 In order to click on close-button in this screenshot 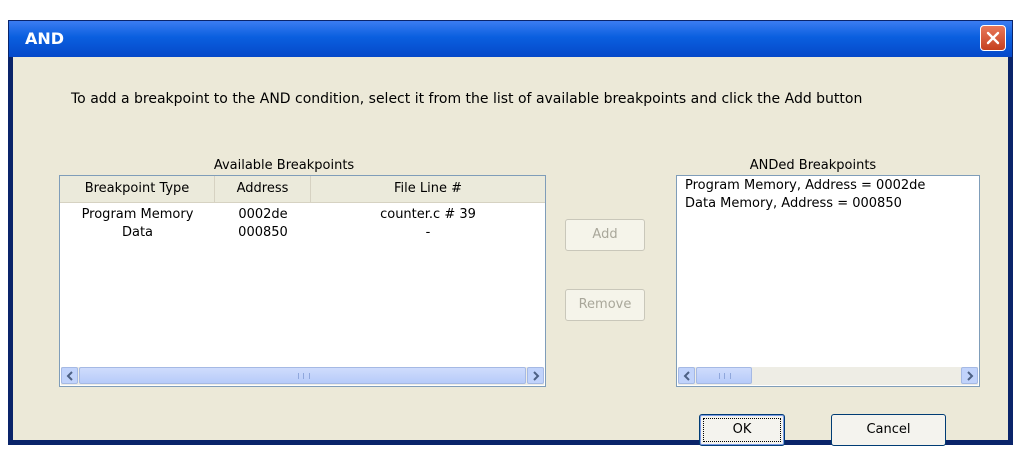, I will do `click(993, 38)`.